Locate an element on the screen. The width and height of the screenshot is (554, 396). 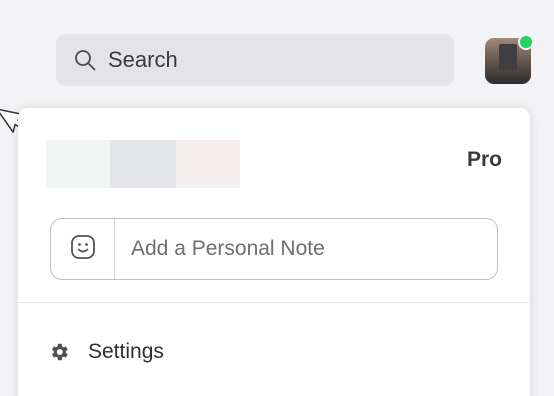
gear-icon is located at coordinates (59, 352).